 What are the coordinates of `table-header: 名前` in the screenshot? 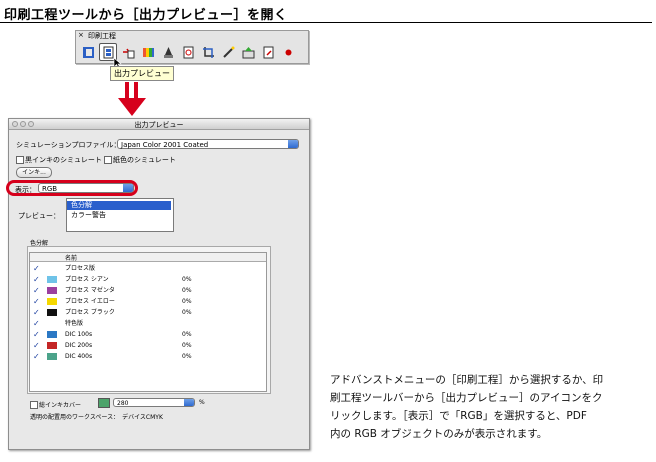 It's located at (148, 257).